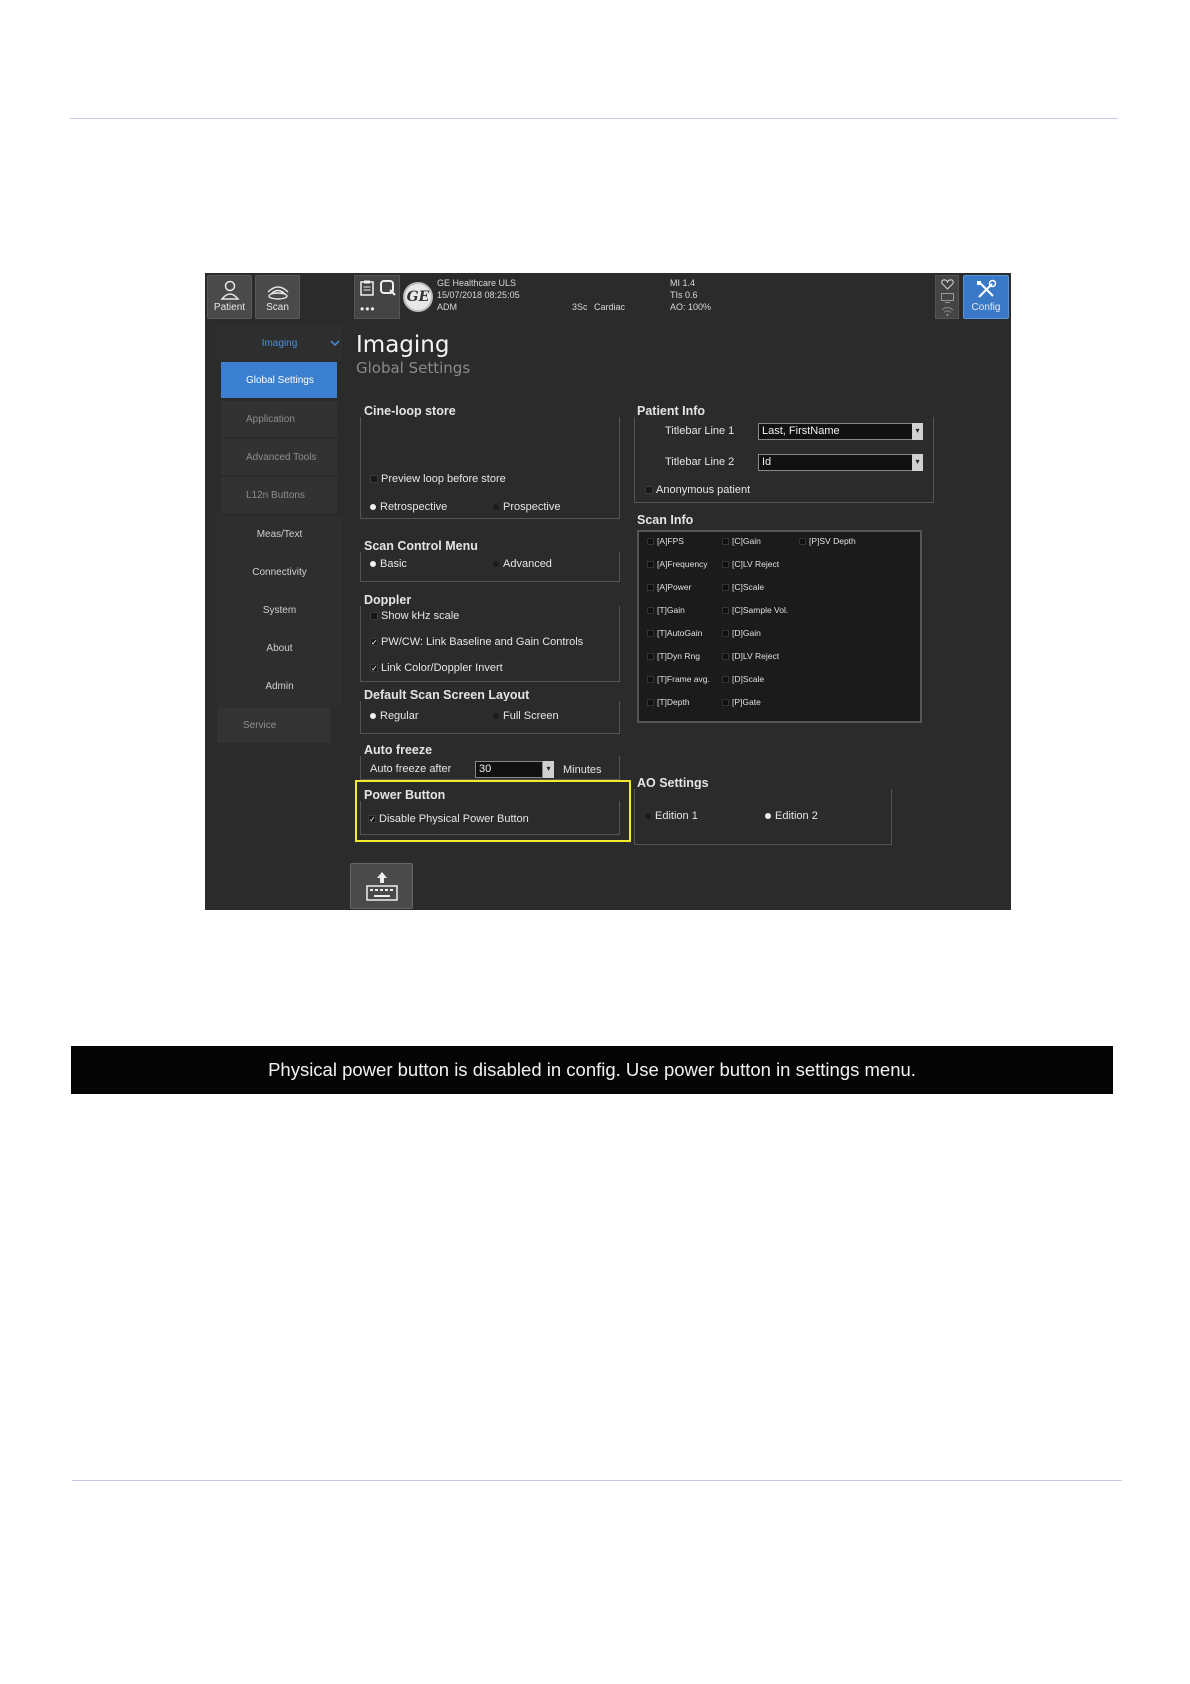 This screenshot has height=1684, width=1190. What do you see at coordinates (835, 462) in the screenshot?
I see `titlebar-line2-field: Id` at bounding box center [835, 462].